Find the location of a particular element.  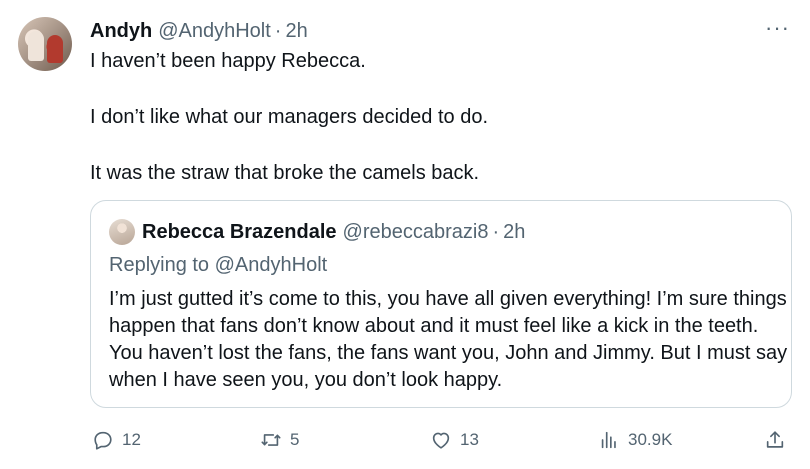

reply-count: 12 is located at coordinates (131, 439).